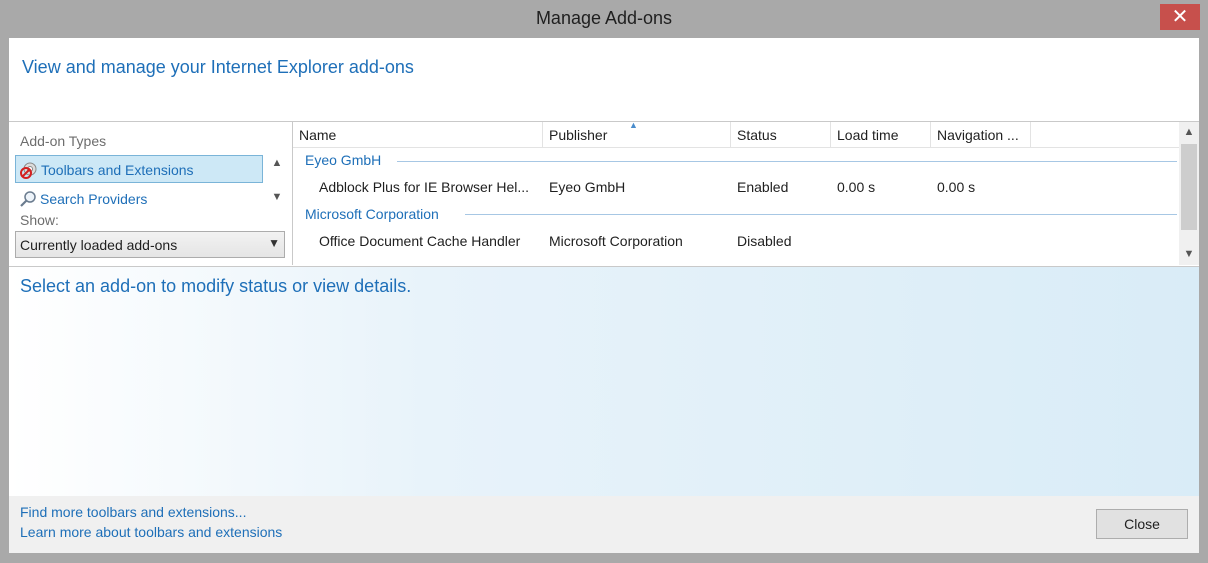 The width and height of the screenshot is (1208, 563). Describe the element at coordinates (881, 134) in the screenshot. I see `column-header-load-time: Load time` at that location.